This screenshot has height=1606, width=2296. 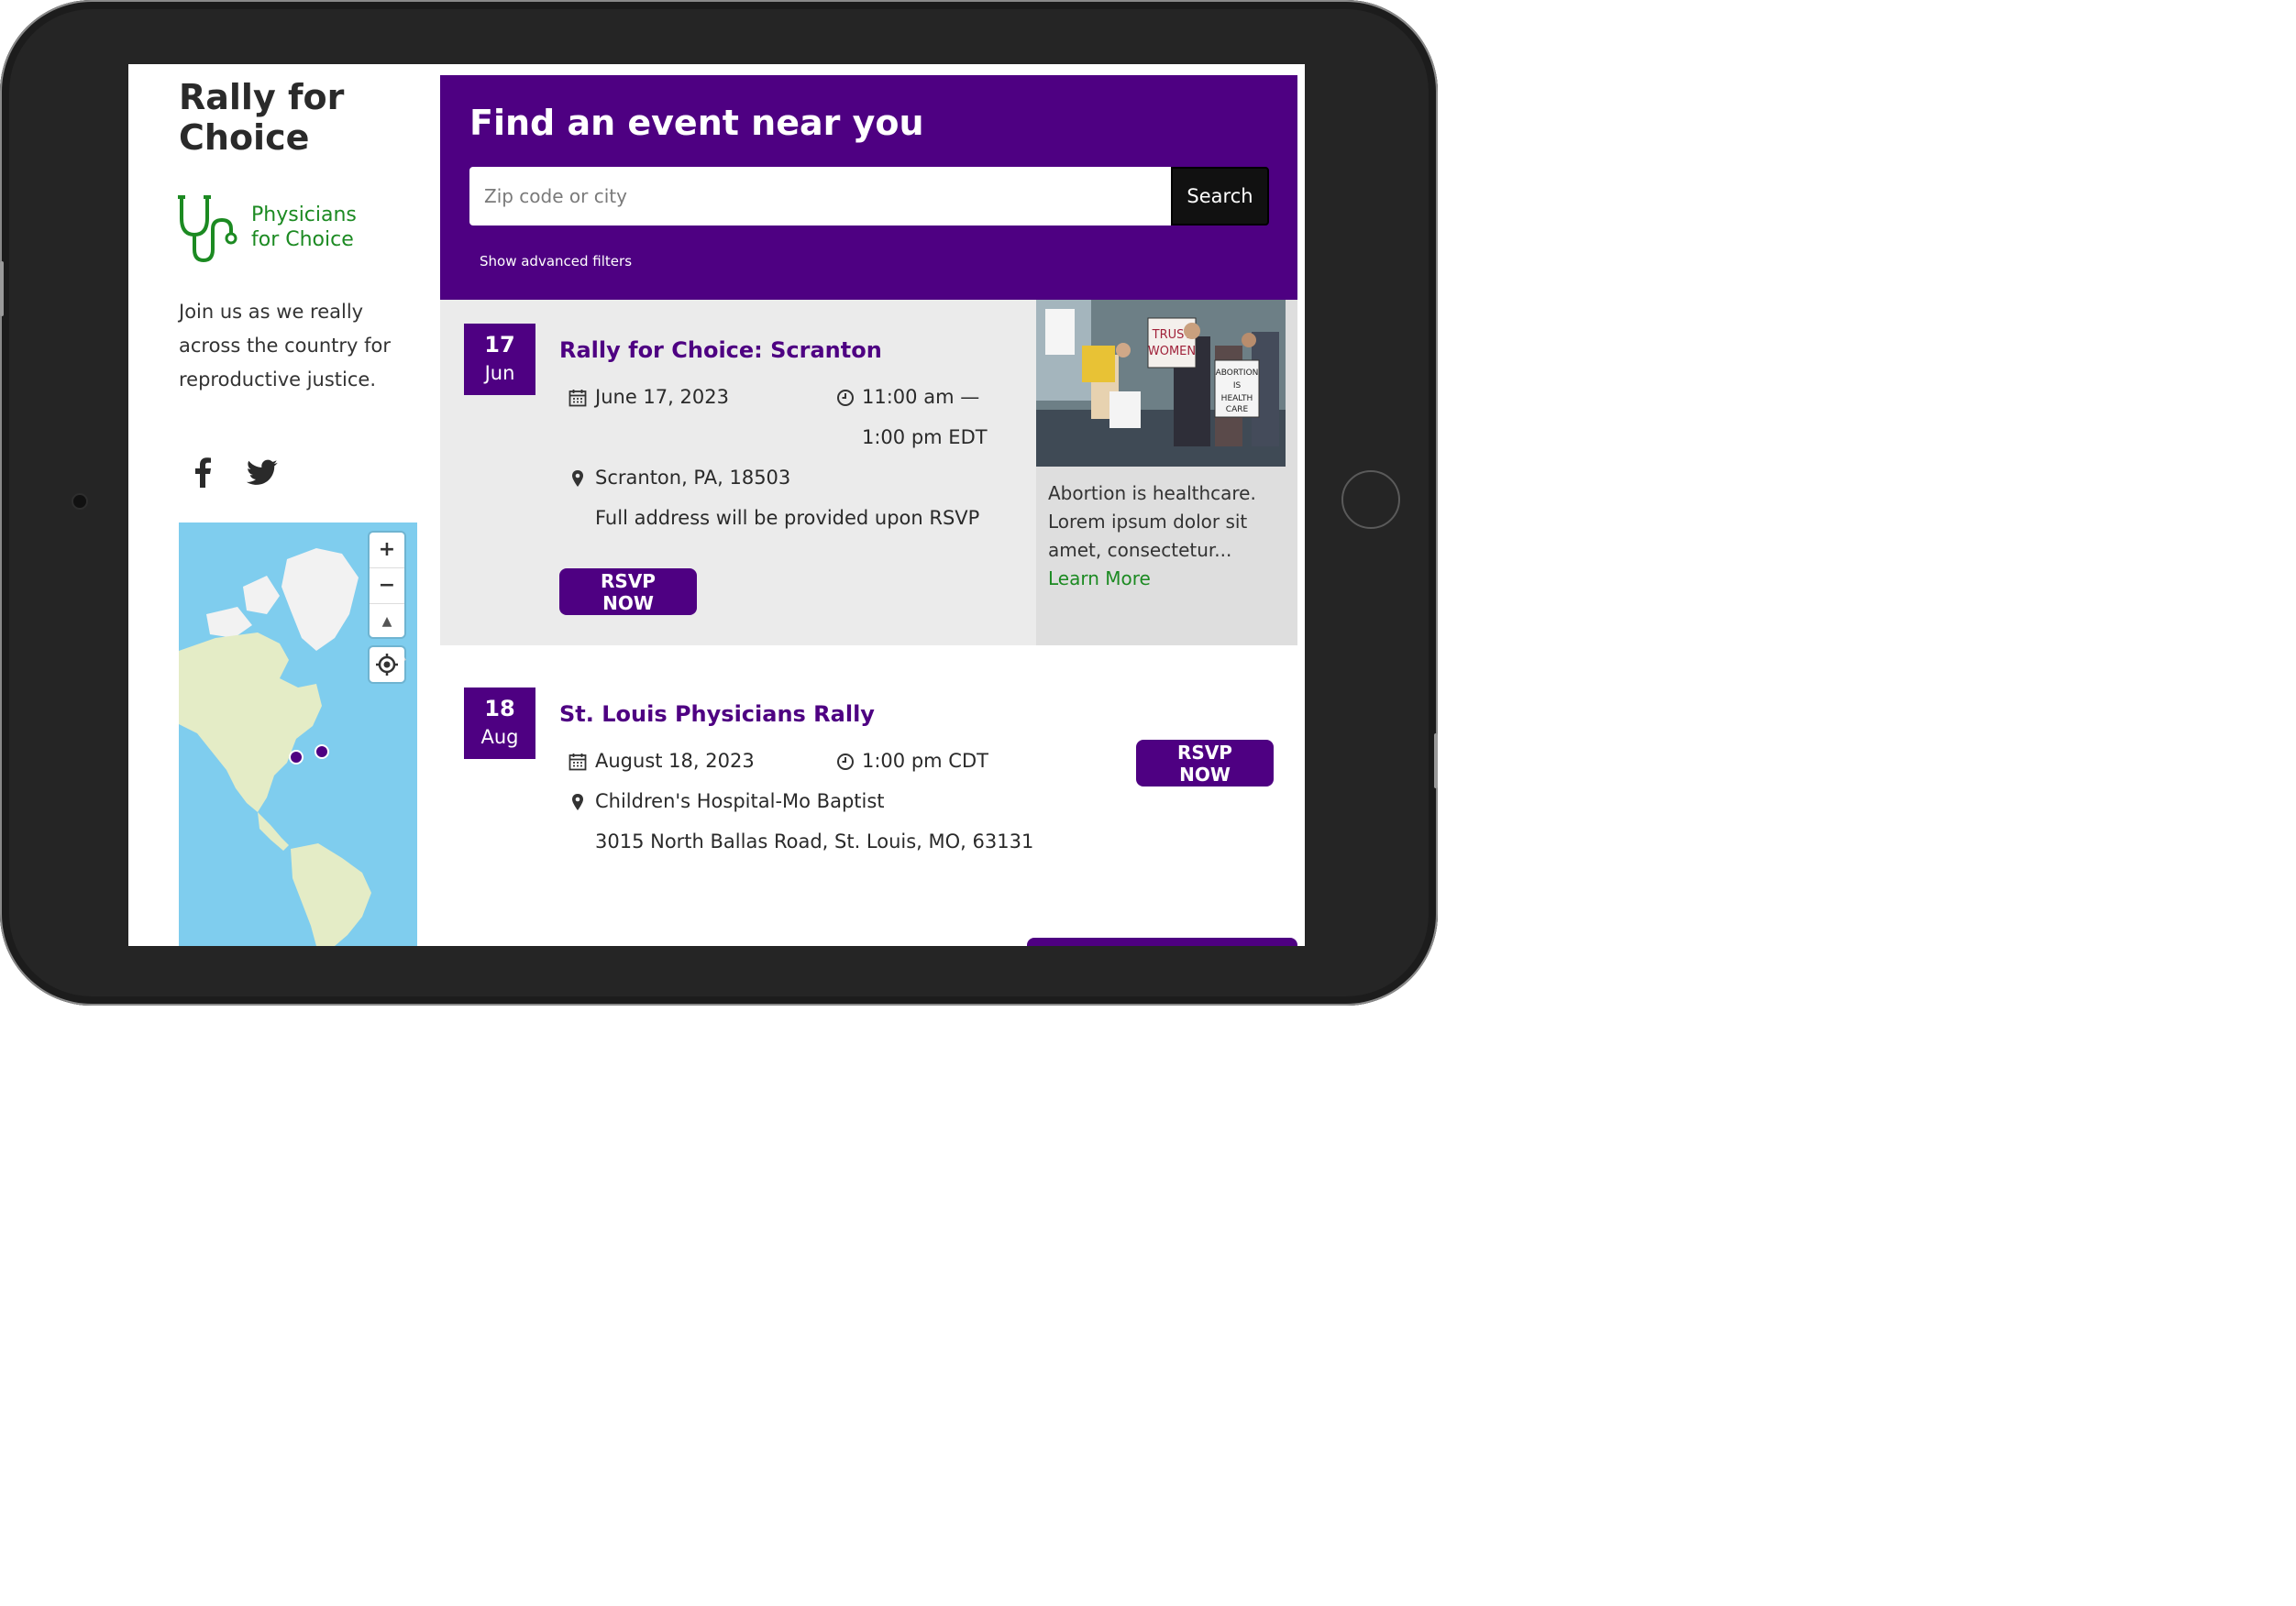 What do you see at coordinates (262, 473) in the screenshot?
I see `twitter-icon` at bounding box center [262, 473].